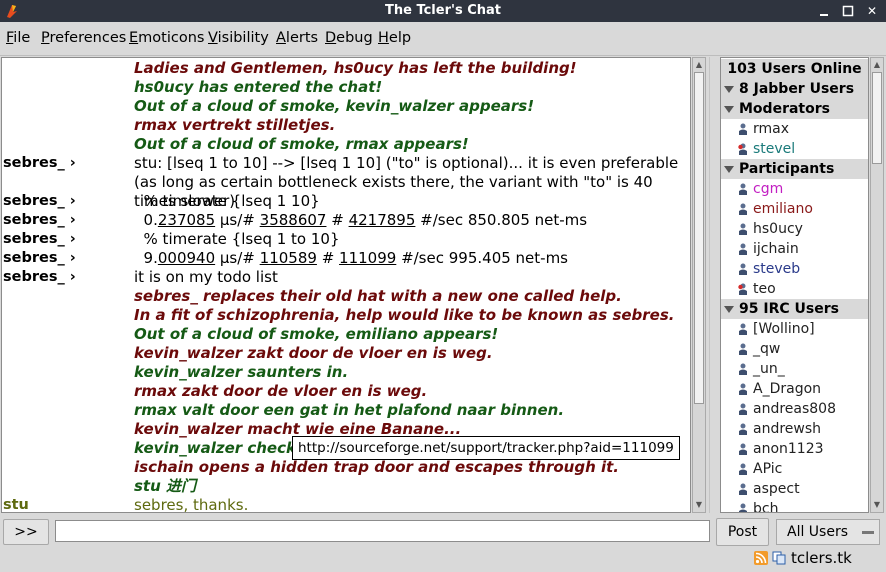 The width and height of the screenshot is (886, 572). Describe the element at coordinates (346, 391) in the screenshot. I see `chat-message: rmax zakt door de vloer en is weg.` at that location.